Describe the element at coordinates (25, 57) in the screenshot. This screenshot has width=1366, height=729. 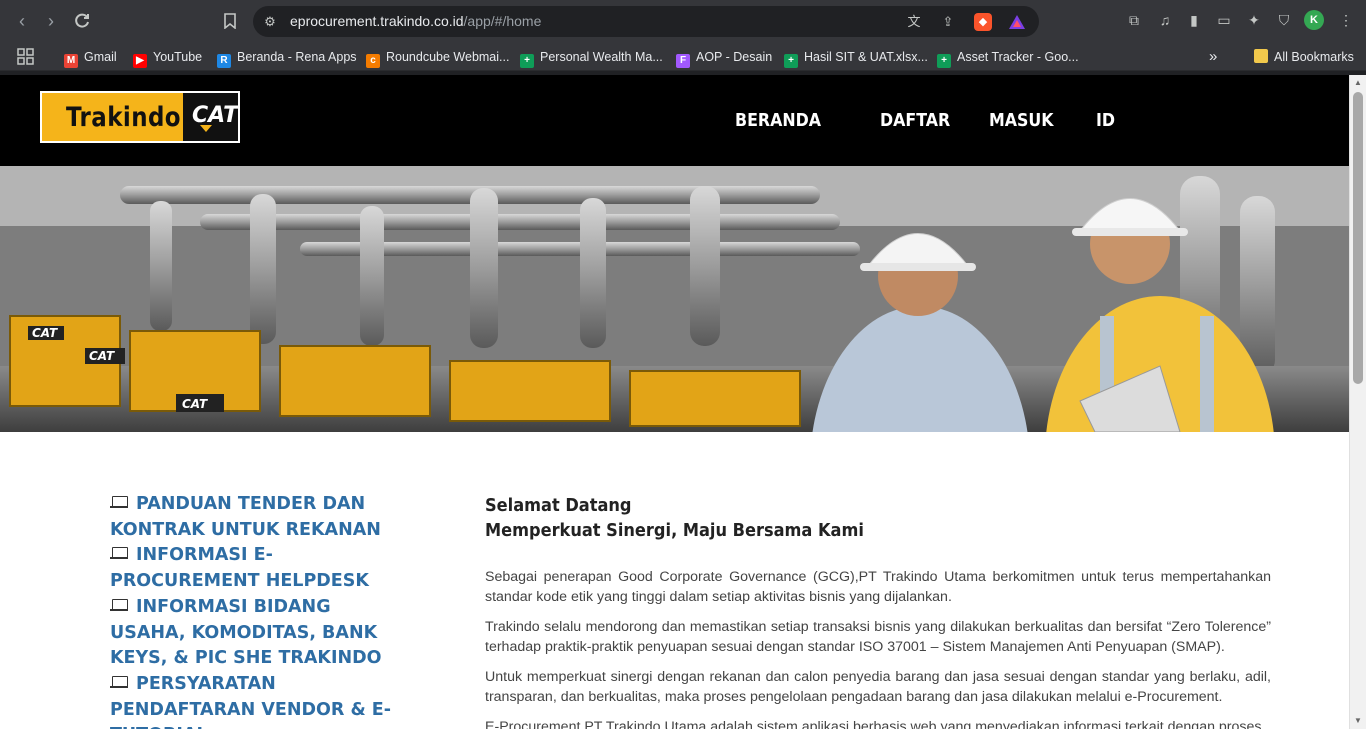
I see `apps-grid-icon` at that location.